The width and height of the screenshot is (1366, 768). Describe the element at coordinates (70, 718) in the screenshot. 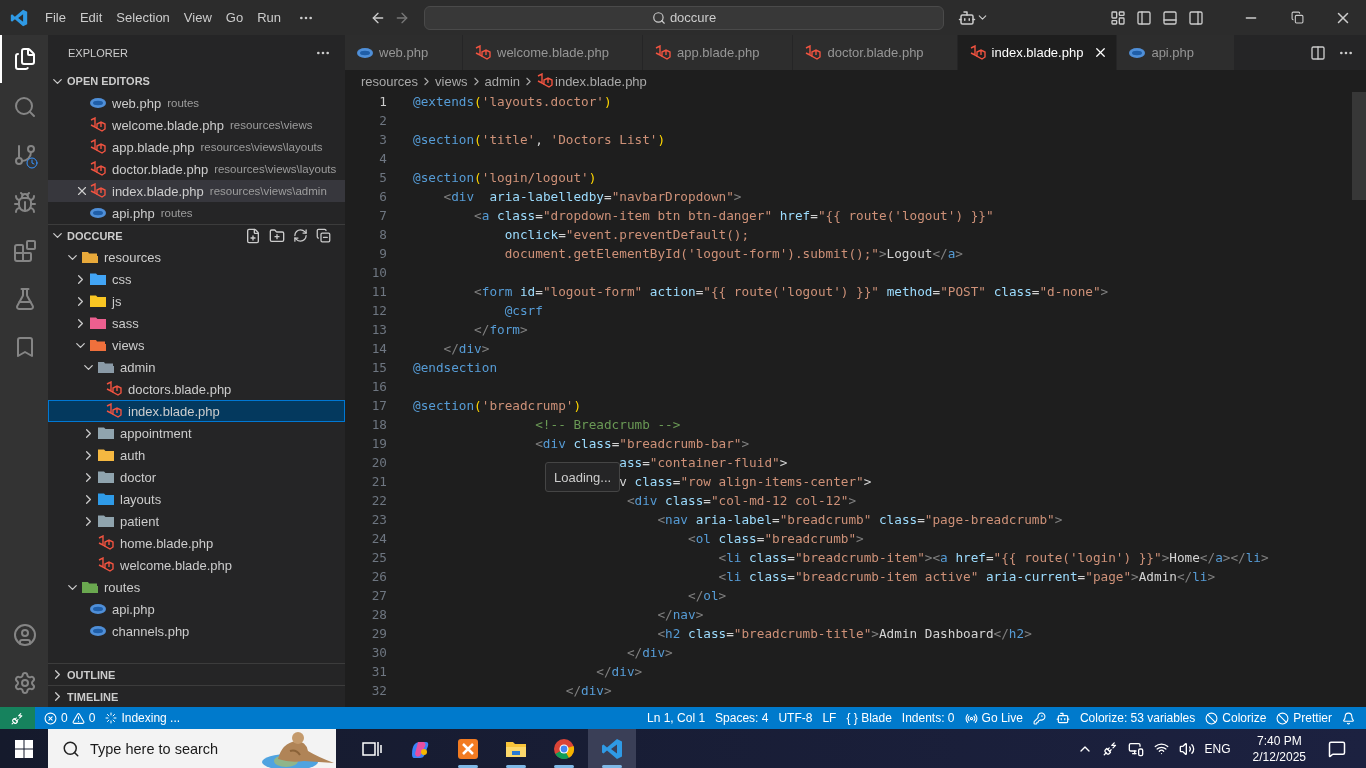

I see `problems-button: 0 0` at that location.